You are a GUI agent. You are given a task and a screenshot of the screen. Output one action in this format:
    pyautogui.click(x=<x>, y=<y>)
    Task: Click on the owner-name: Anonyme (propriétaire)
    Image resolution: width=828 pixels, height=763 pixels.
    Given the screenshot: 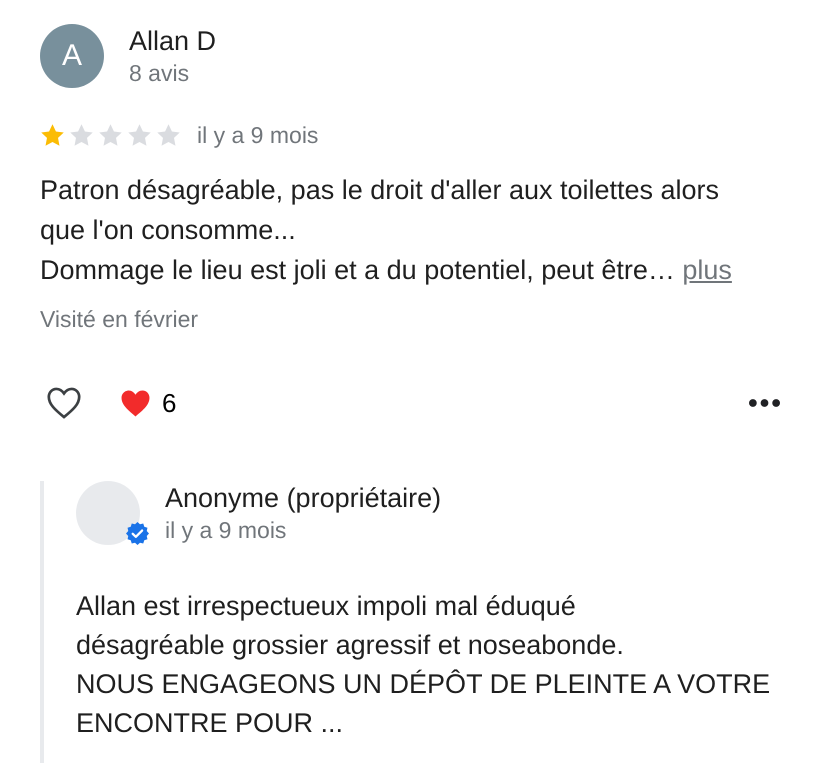 What is the action you would take?
    pyautogui.click(x=303, y=498)
    